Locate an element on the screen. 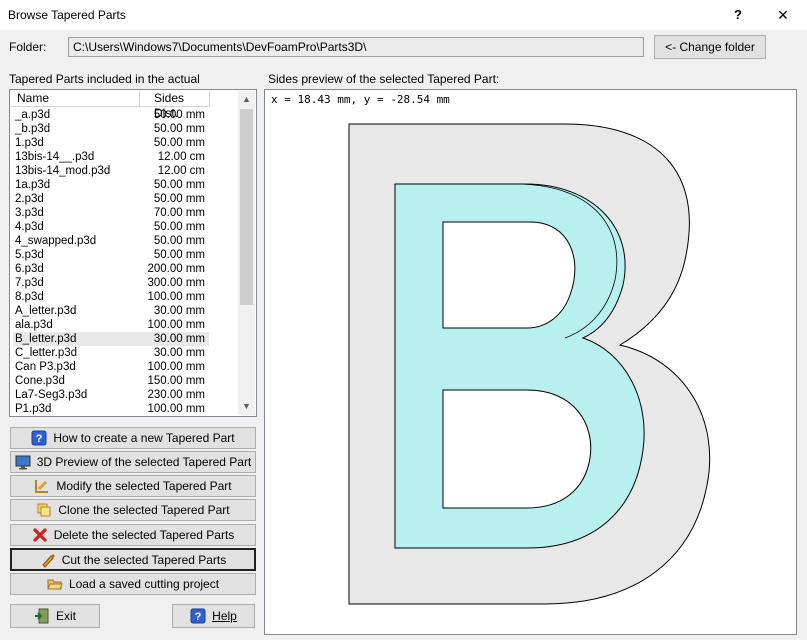 The height and width of the screenshot is (640, 807). part-name: 8.p3d is located at coordinates (29, 297).